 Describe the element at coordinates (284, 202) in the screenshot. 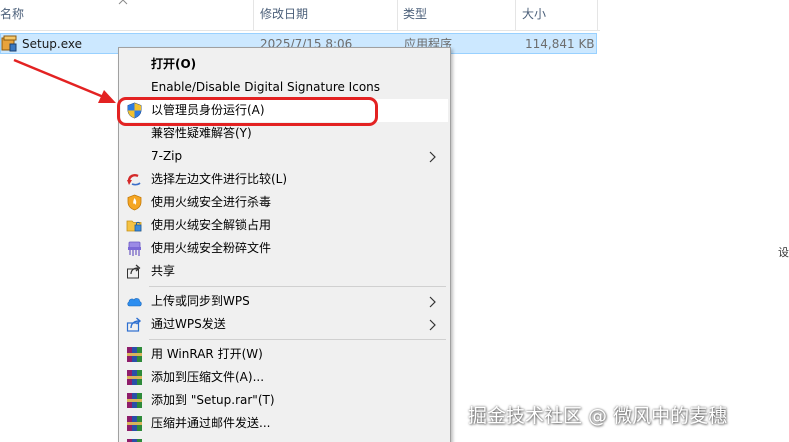

I see `menu-item-huorong-scan: 使用火绒安全进行杀毒` at that location.